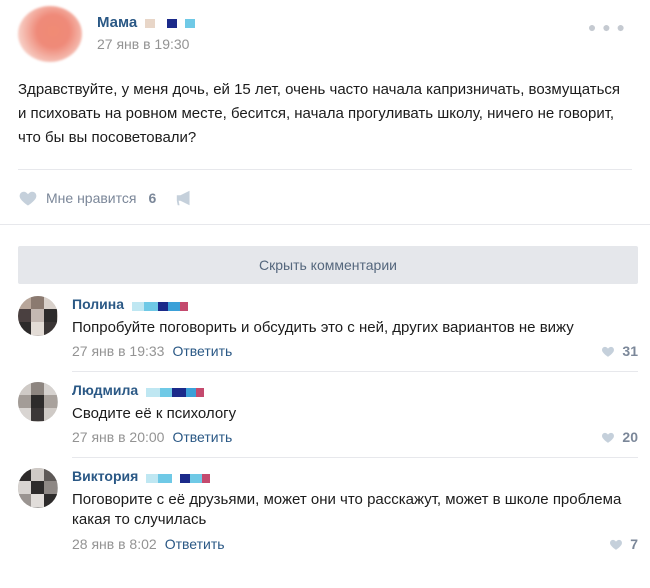 This screenshot has width=650, height=588. What do you see at coordinates (607, 27) in the screenshot?
I see `more-dots-icon: ● ● ●` at bounding box center [607, 27].